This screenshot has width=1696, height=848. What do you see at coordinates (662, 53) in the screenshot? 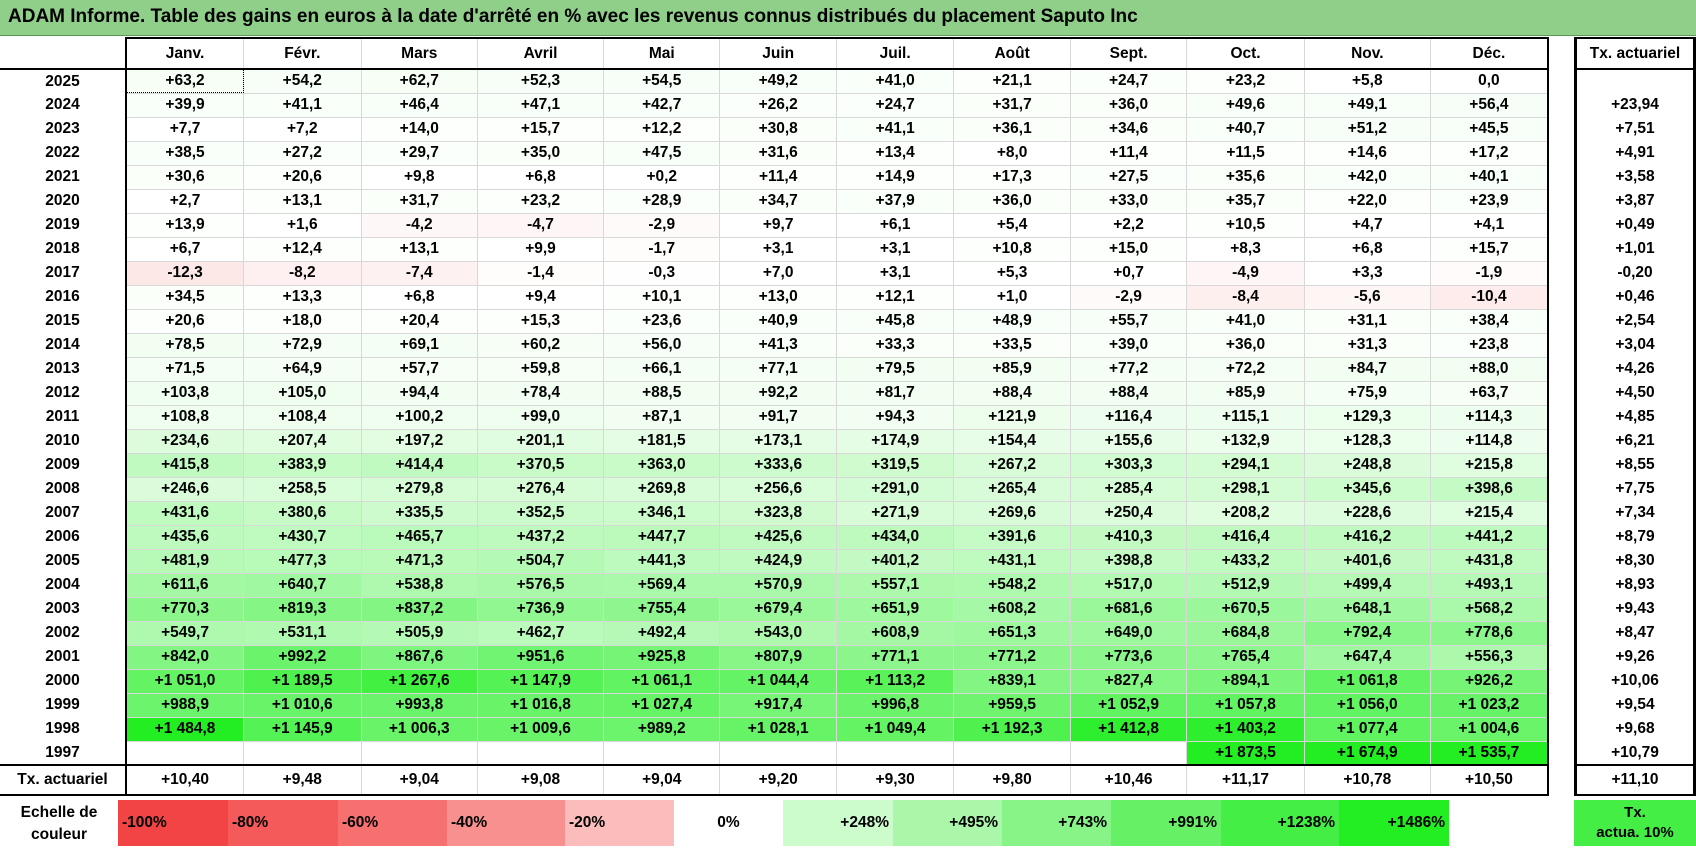
I see `month-header: Mai` at bounding box center [662, 53].